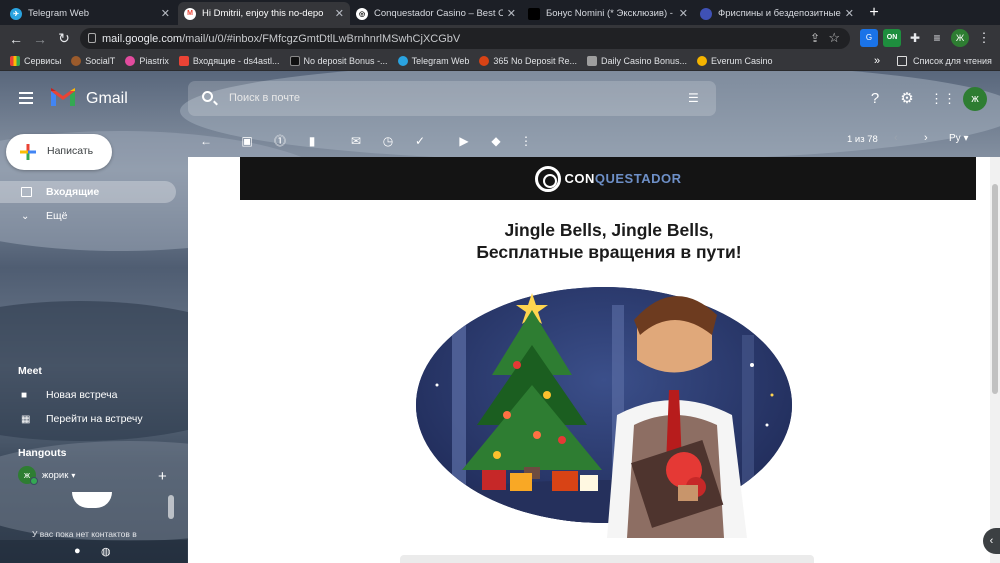  Describe the element at coordinates (294, 61) in the screenshot. I see `site-icon` at that location.